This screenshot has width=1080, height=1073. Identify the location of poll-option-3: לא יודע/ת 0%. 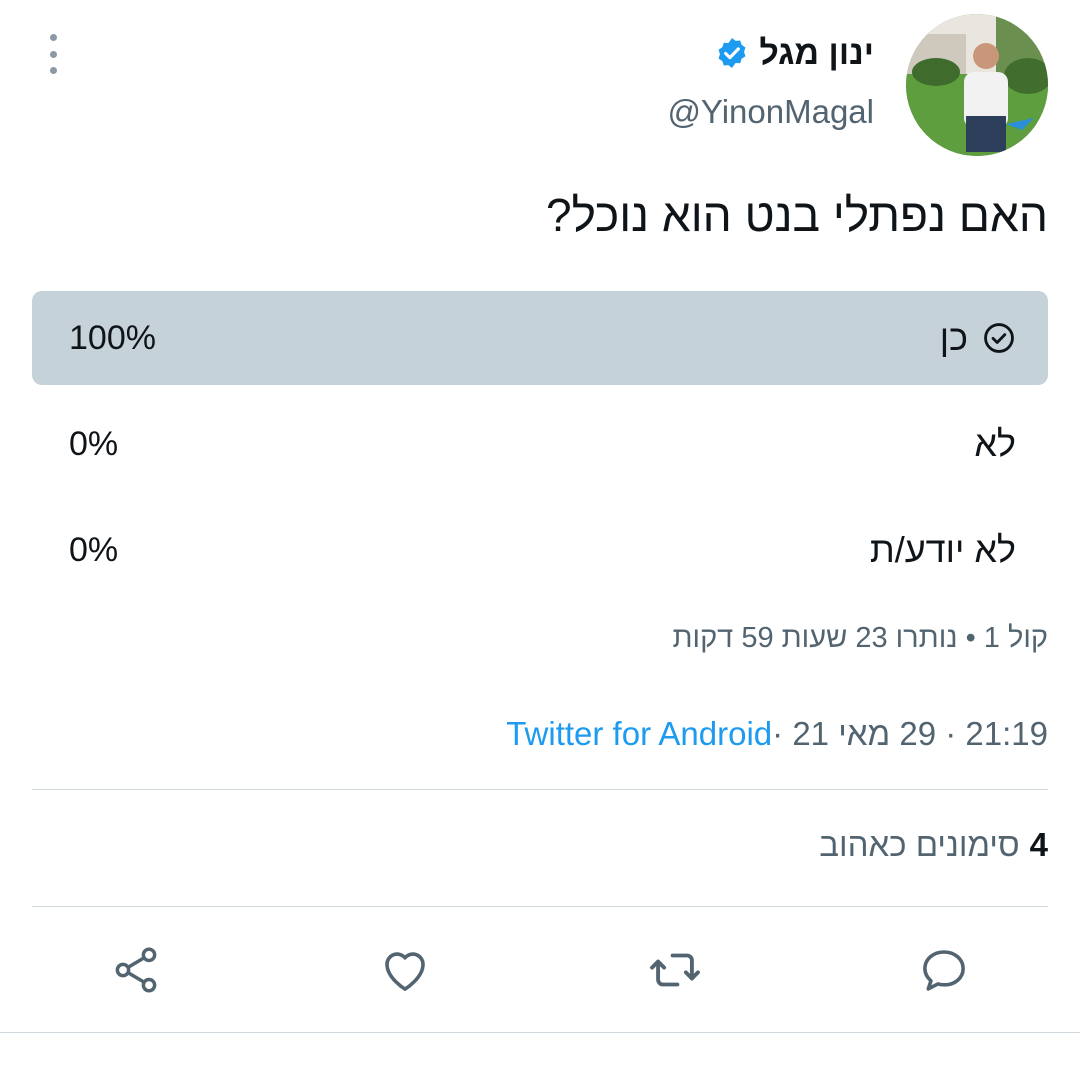
(540, 550).